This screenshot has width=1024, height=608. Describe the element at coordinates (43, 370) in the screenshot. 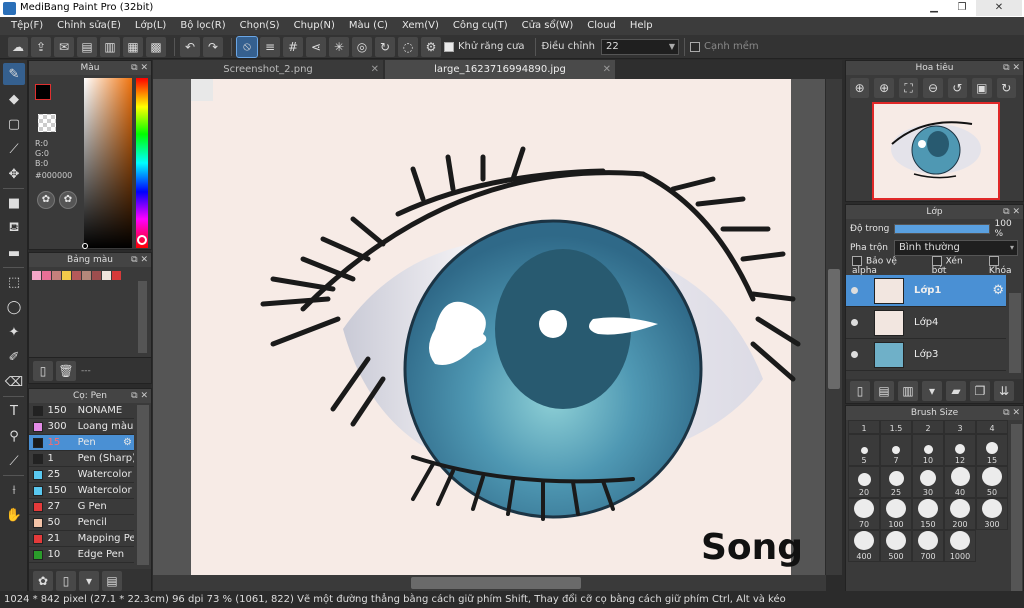

I see `new-swatch-icon: ▯` at that location.